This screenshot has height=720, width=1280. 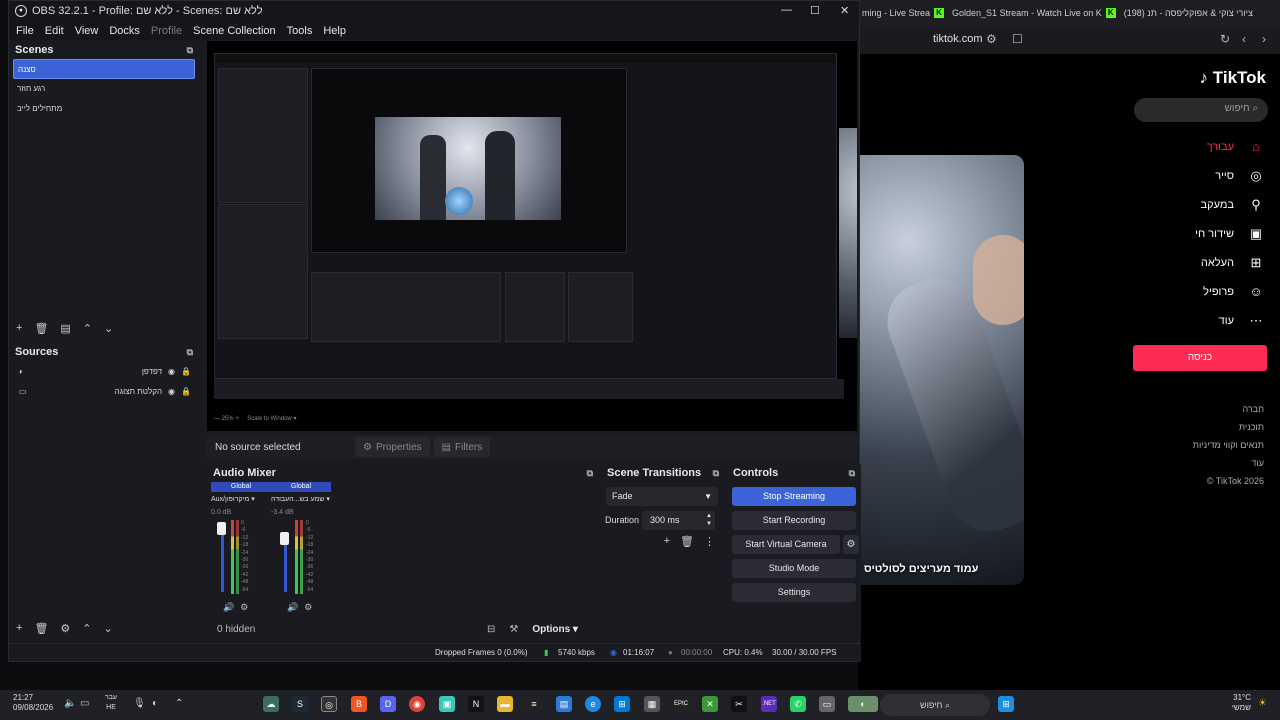 What do you see at coordinates (124, 31) in the screenshot?
I see `menu-docks: Docks` at bounding box center [124, 31].